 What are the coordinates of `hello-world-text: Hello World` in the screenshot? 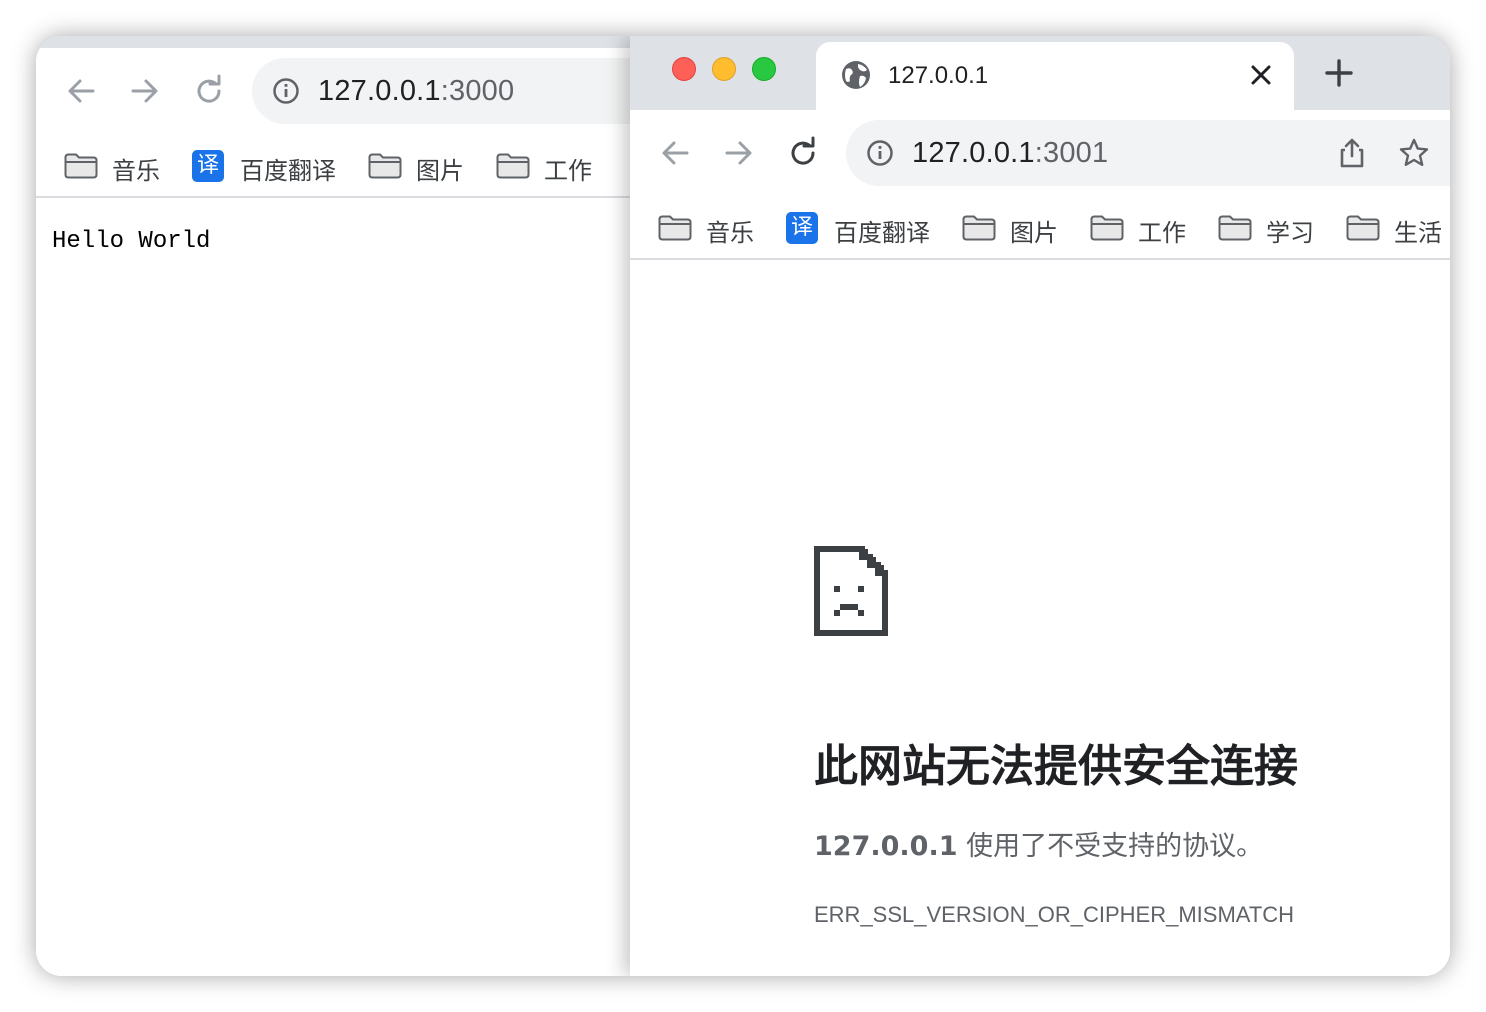 It's located at (131, 241).